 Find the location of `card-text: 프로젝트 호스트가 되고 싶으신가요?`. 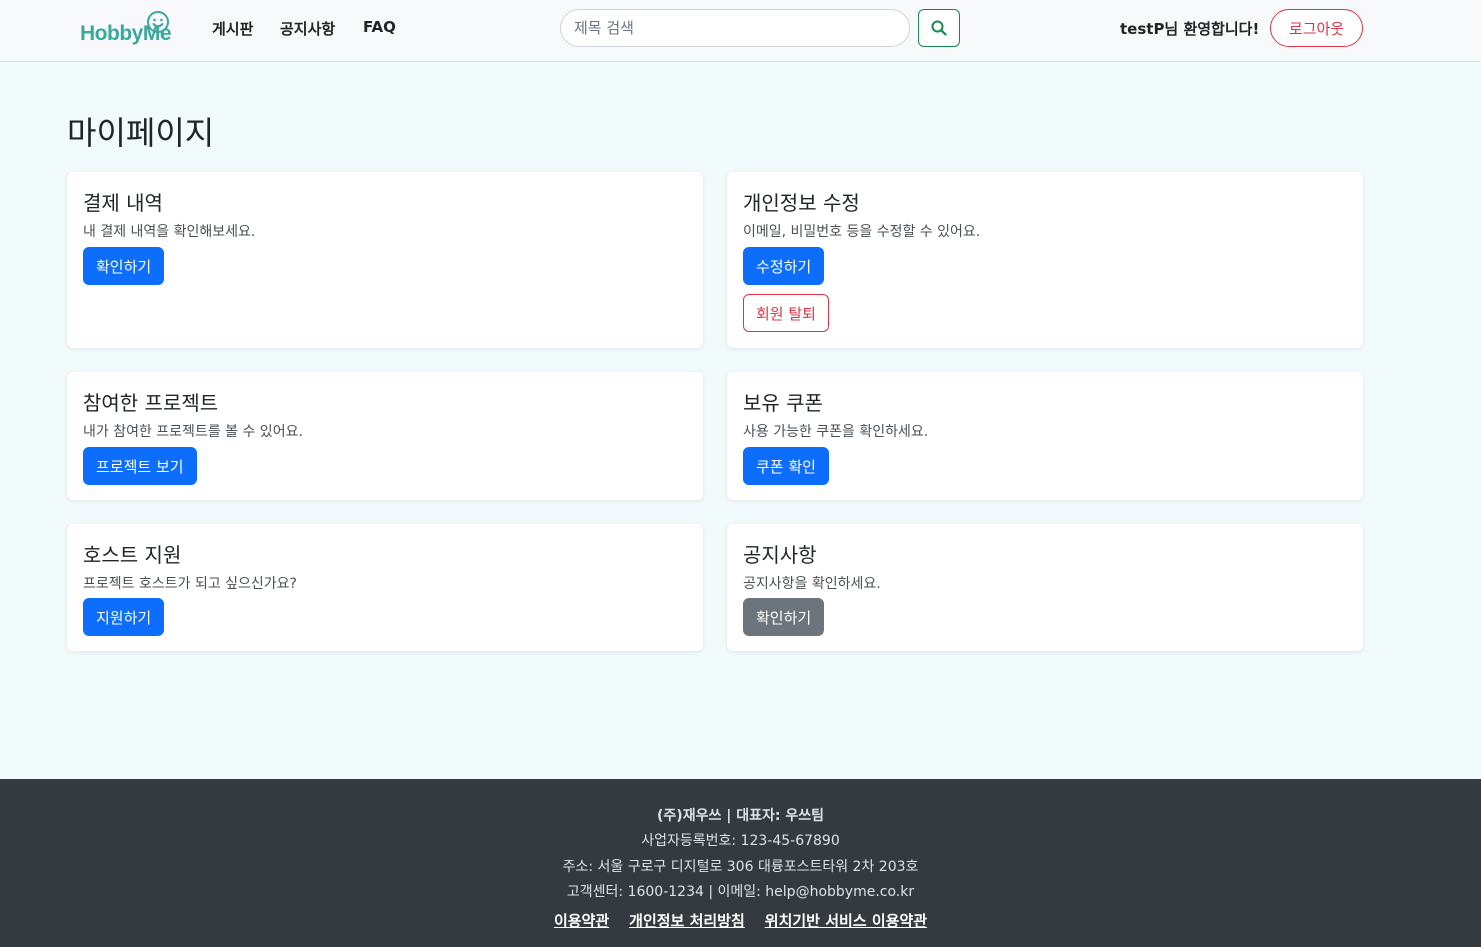

card-text: 프로젝트 호스트가 되고 싶으신가요? is located at coordinates (190, 584).